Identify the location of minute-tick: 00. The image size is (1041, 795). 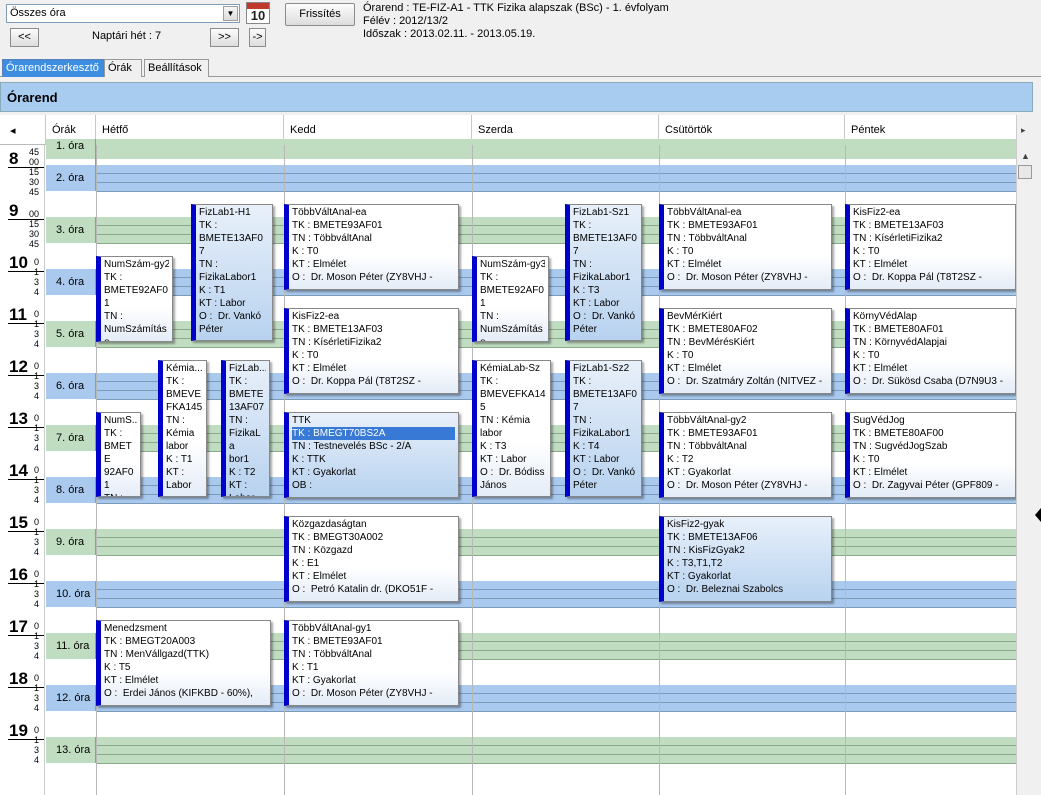
(33, 162).